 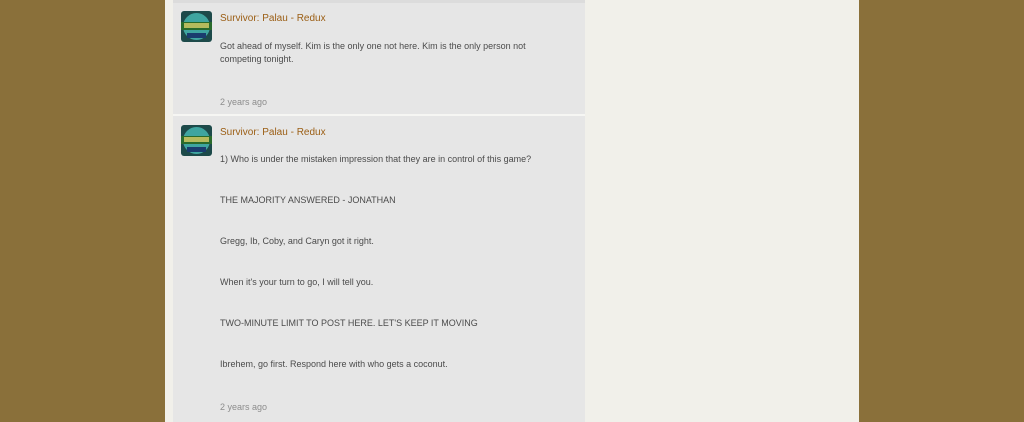 I want to click on comment-text-line: competing tonight., so click(x=257, y=59).